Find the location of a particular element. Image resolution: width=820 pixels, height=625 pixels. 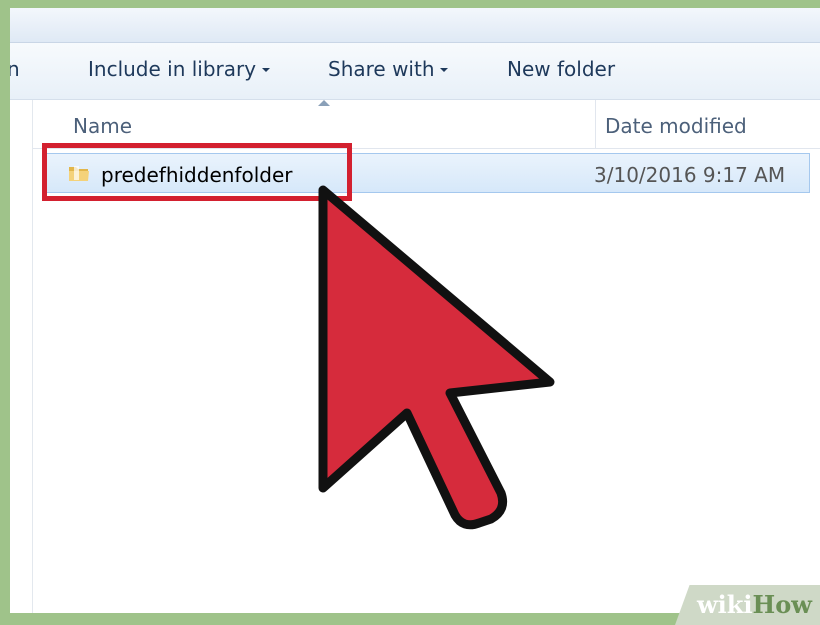

new-folder-button: New folder is located at coordinates (561, 69).